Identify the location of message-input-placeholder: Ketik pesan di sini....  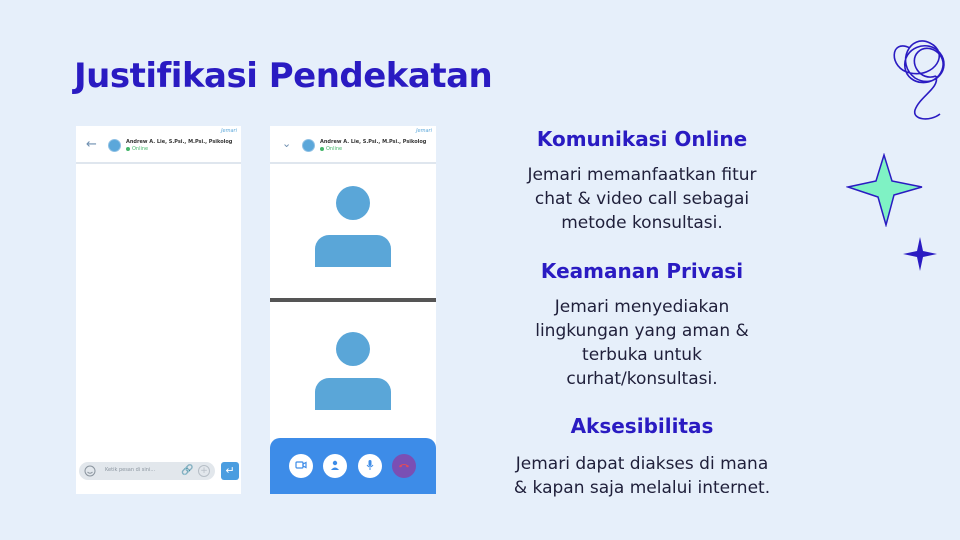
(130, 470).